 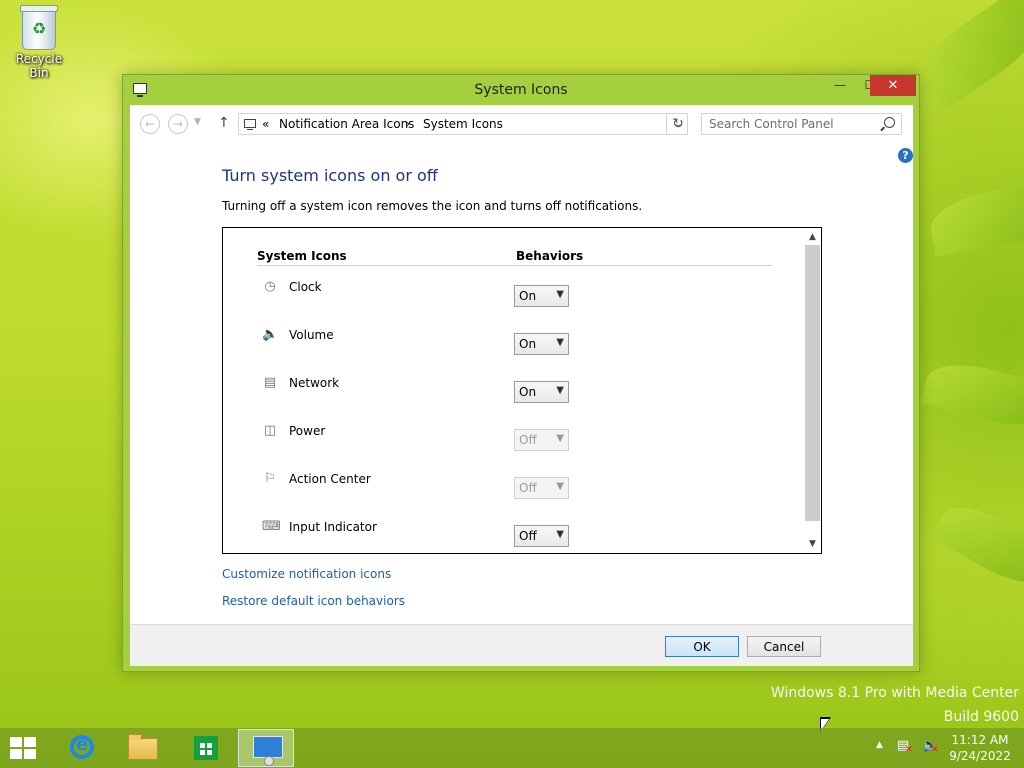 I want to click on column-header-system-icons: System Icons, so click(x=302, y=256).